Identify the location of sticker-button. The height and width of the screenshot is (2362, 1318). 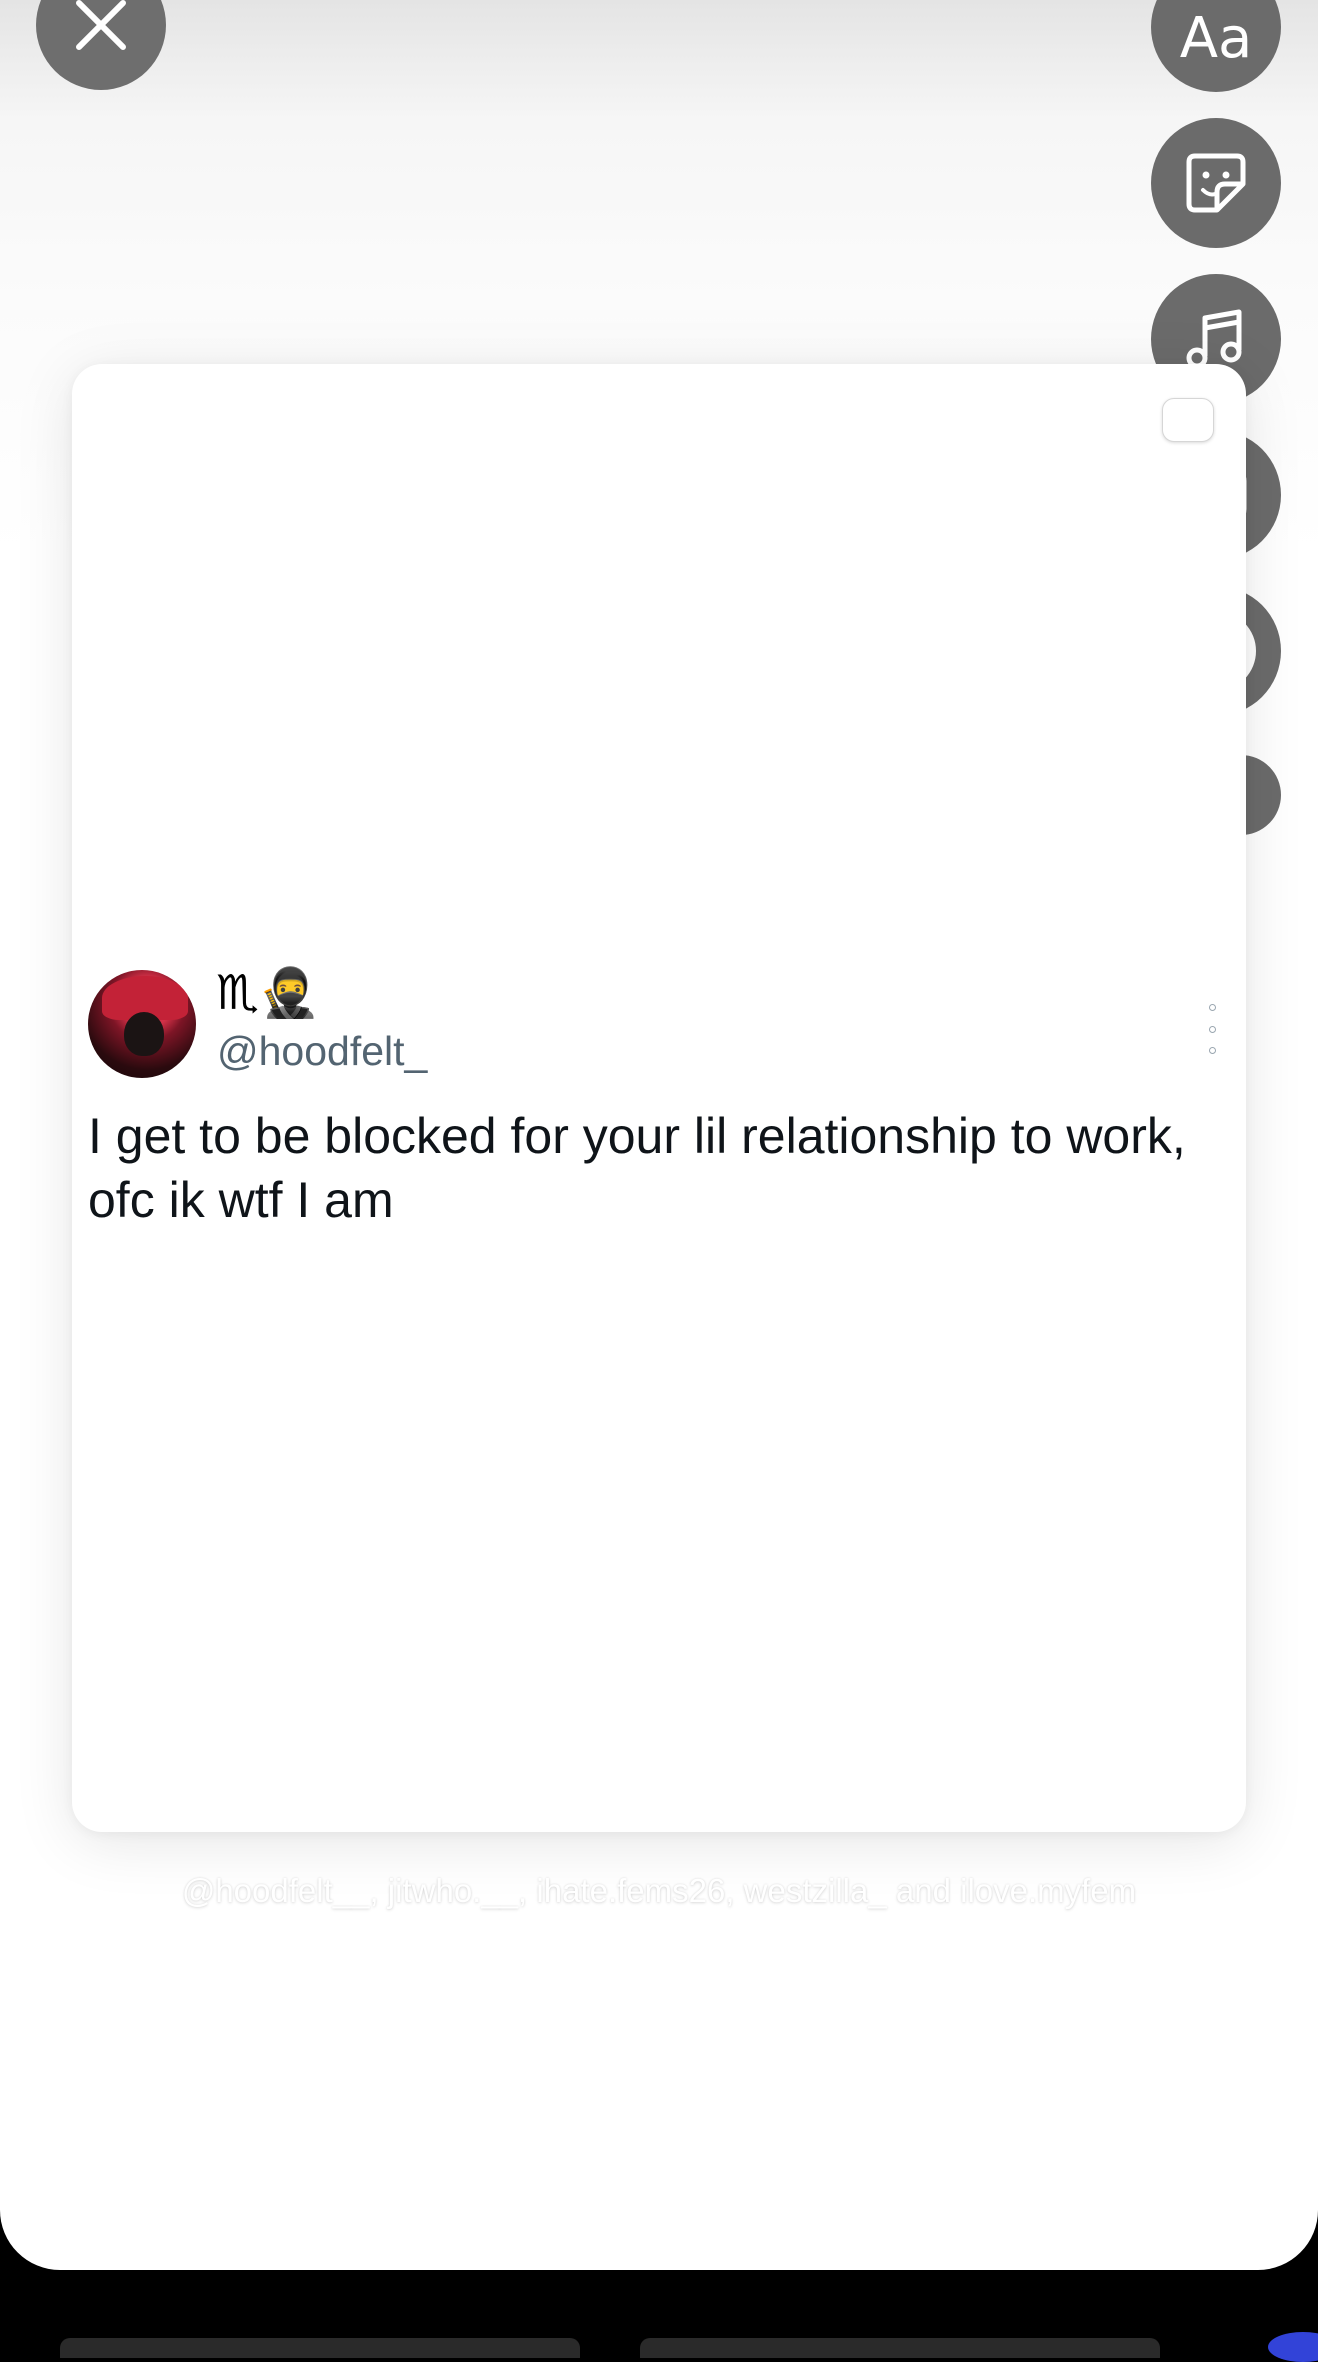
(1216, 183).